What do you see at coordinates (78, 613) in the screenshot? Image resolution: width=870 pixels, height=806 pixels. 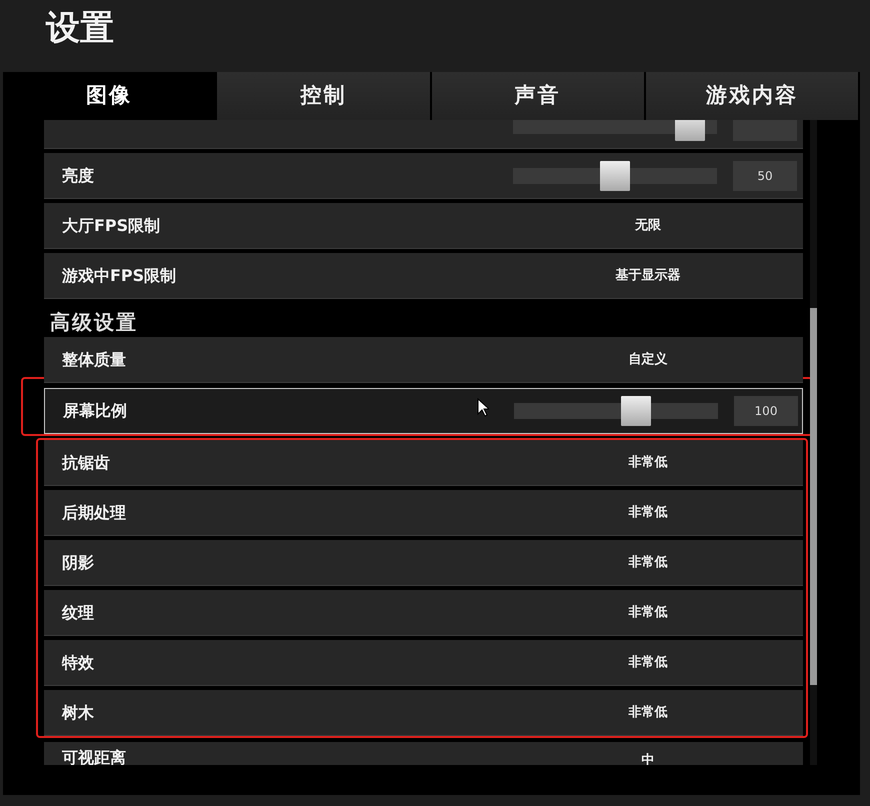 I see `setting-label: 纹理` at bounding box center [78, 613].